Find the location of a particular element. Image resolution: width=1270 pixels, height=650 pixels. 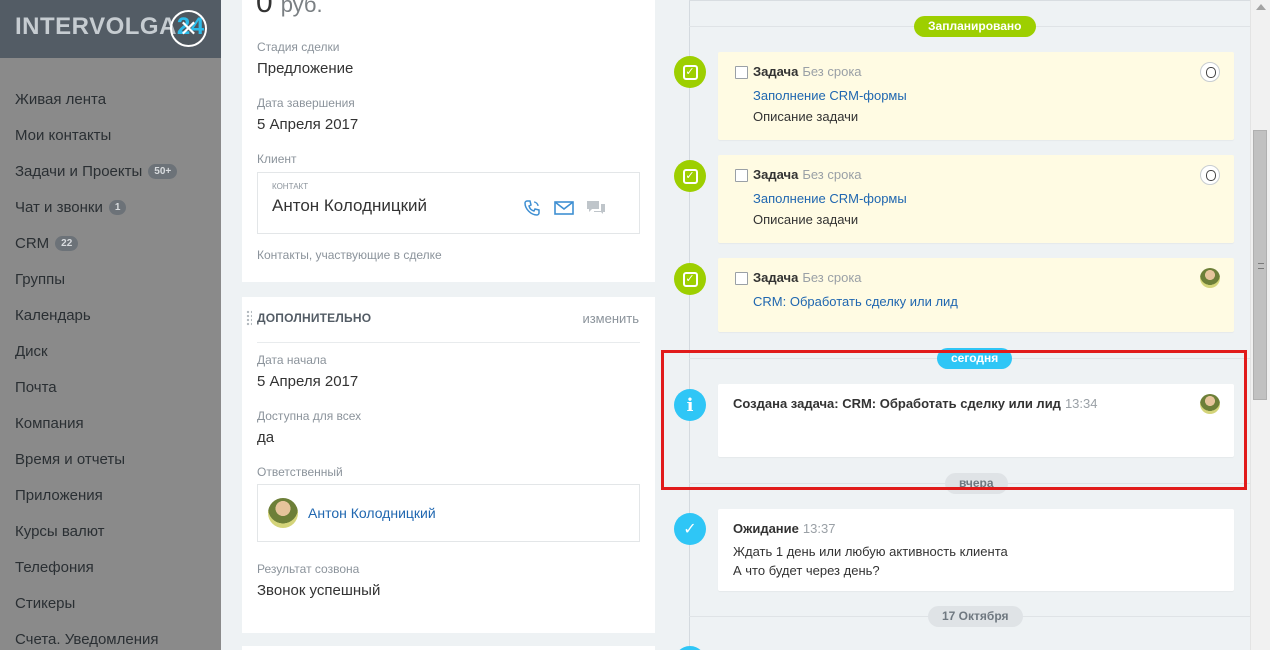

deal-amount: 0 руб. is located at coordinates (289, 10).